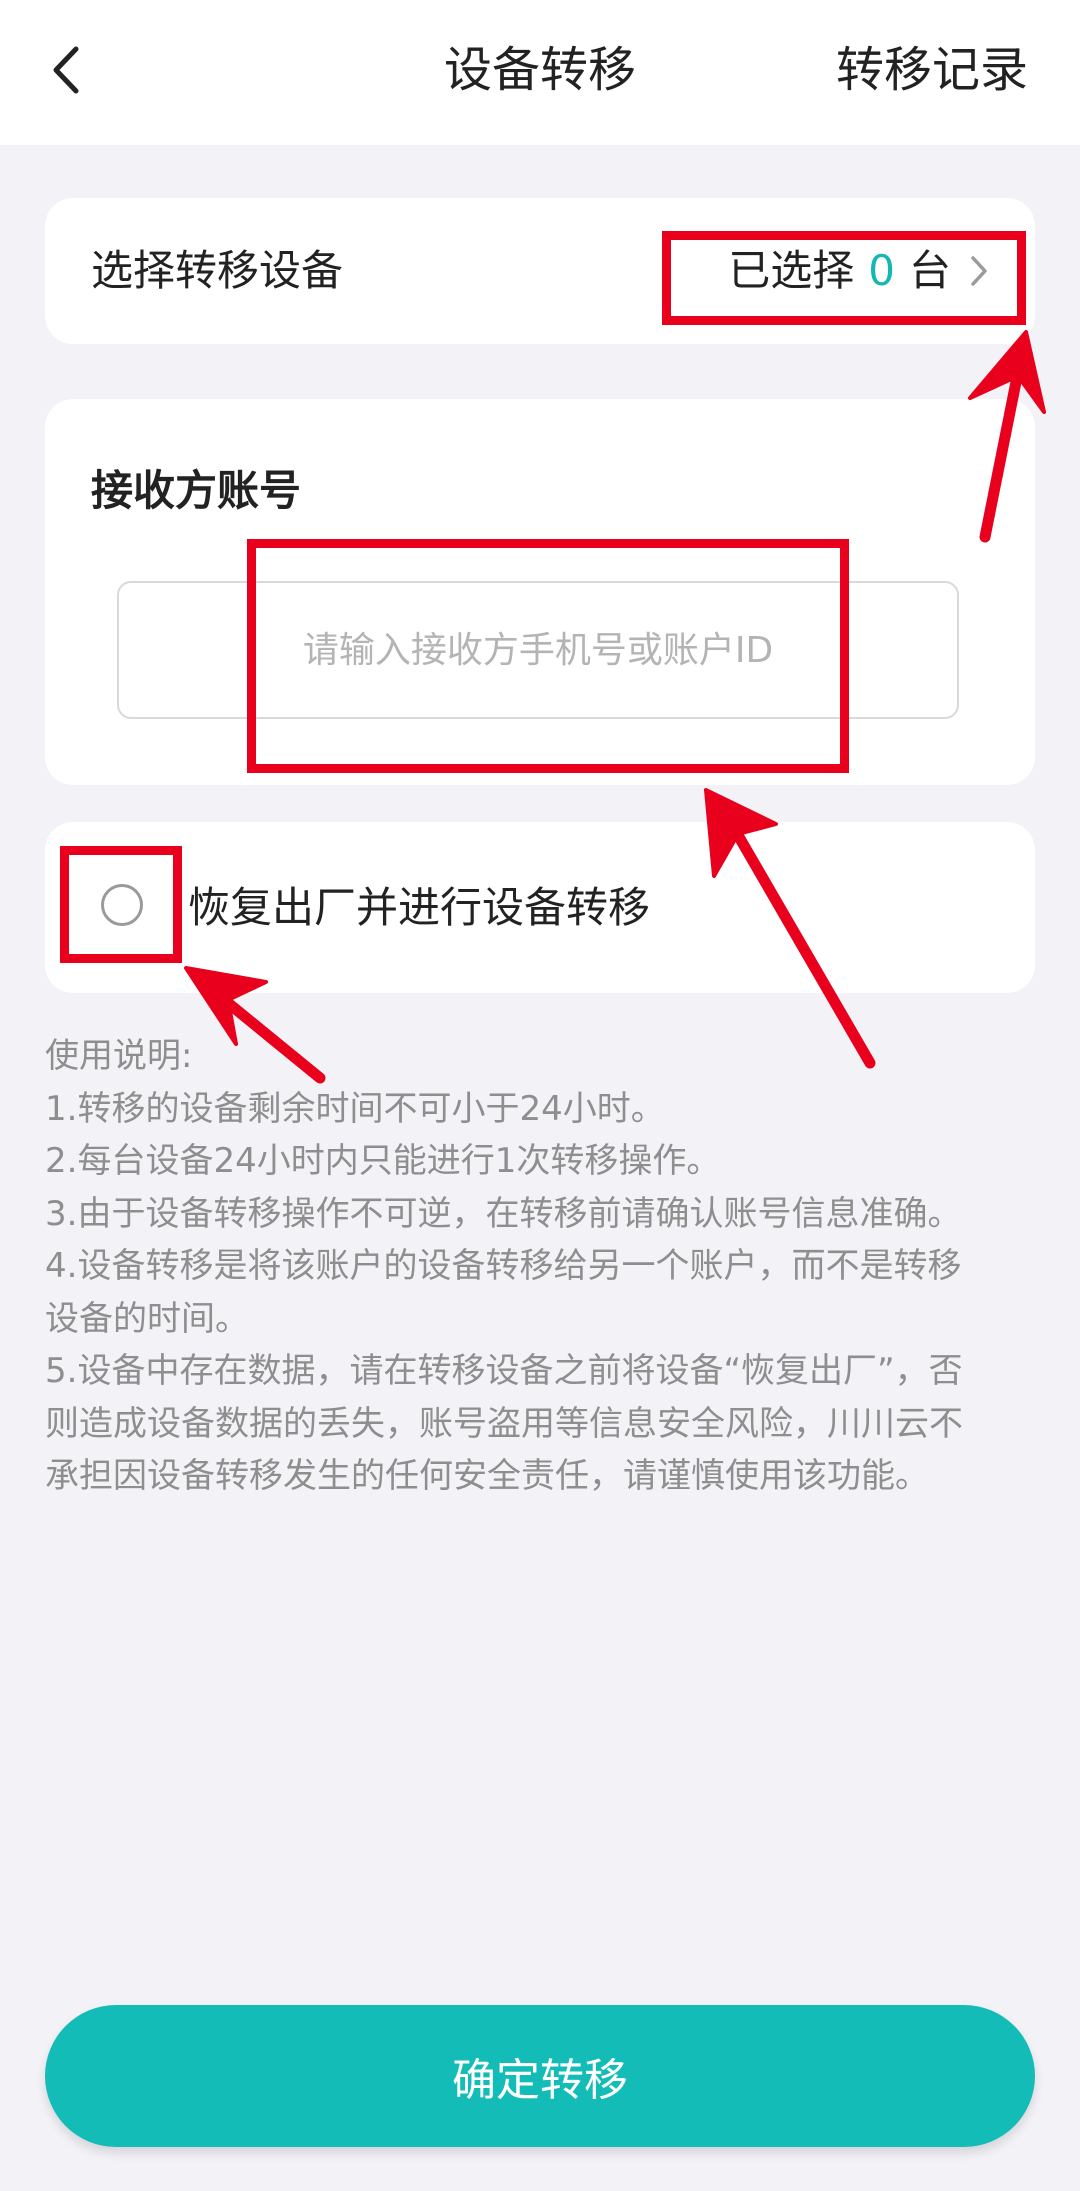 This screenshot has height=2191, width=1080. I want to click on factory-reset-label: 恢复出厂并进行设备转移, so click(419, 907).